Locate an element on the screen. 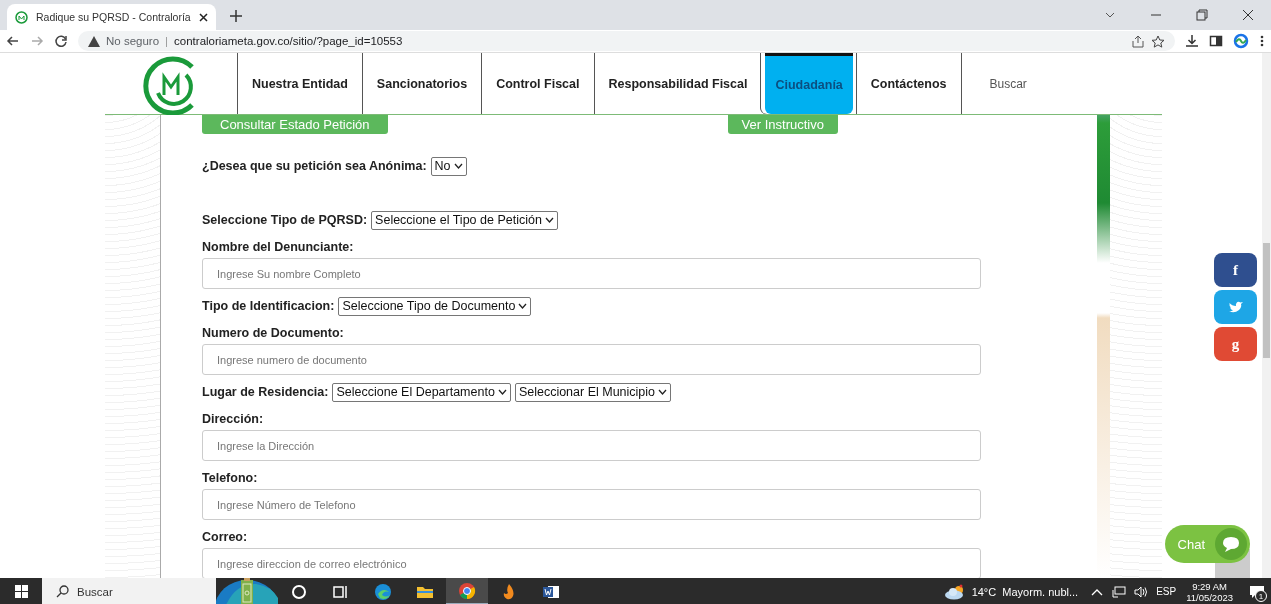 The width and height of the screenshot is (1271, 604). dropdown: Seleccione el Tipo de Petición is located at coordinates (464, 220).